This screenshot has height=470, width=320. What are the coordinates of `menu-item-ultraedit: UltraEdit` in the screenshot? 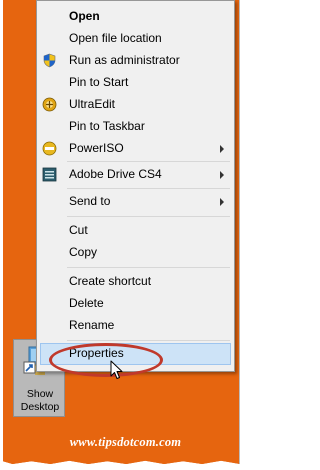 It's located at (135, 104).